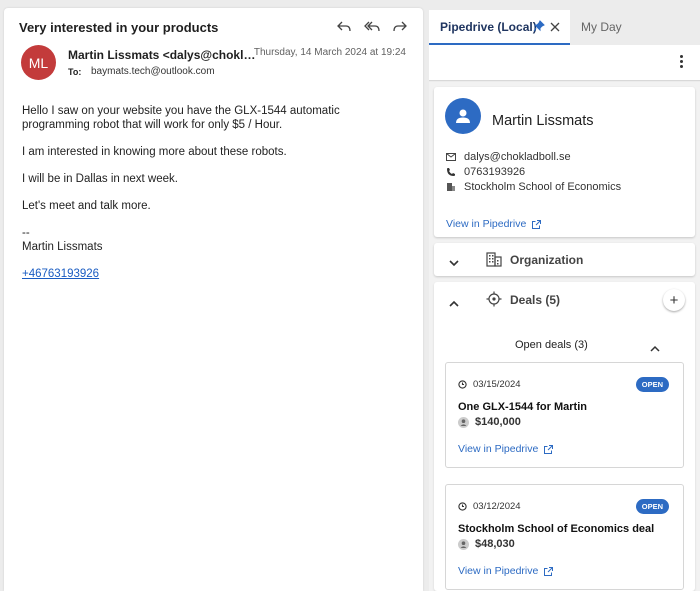  Describe the element at coordinates (674, 300) in the screenshot. I see `add-deal-button: +` at that location.